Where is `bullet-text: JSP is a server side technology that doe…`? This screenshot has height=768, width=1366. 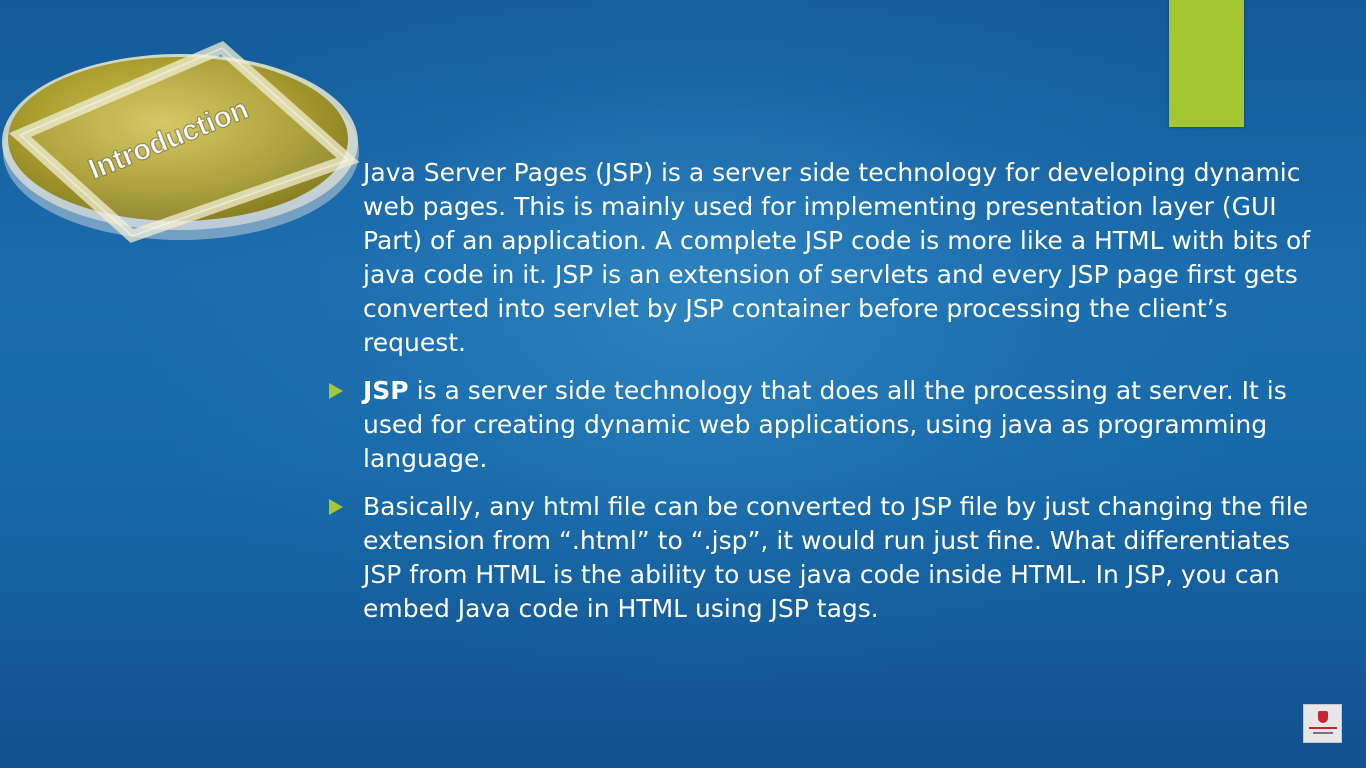 bullet-text: JSP is a server side technology that doe… is located at coordinates (825, 424).